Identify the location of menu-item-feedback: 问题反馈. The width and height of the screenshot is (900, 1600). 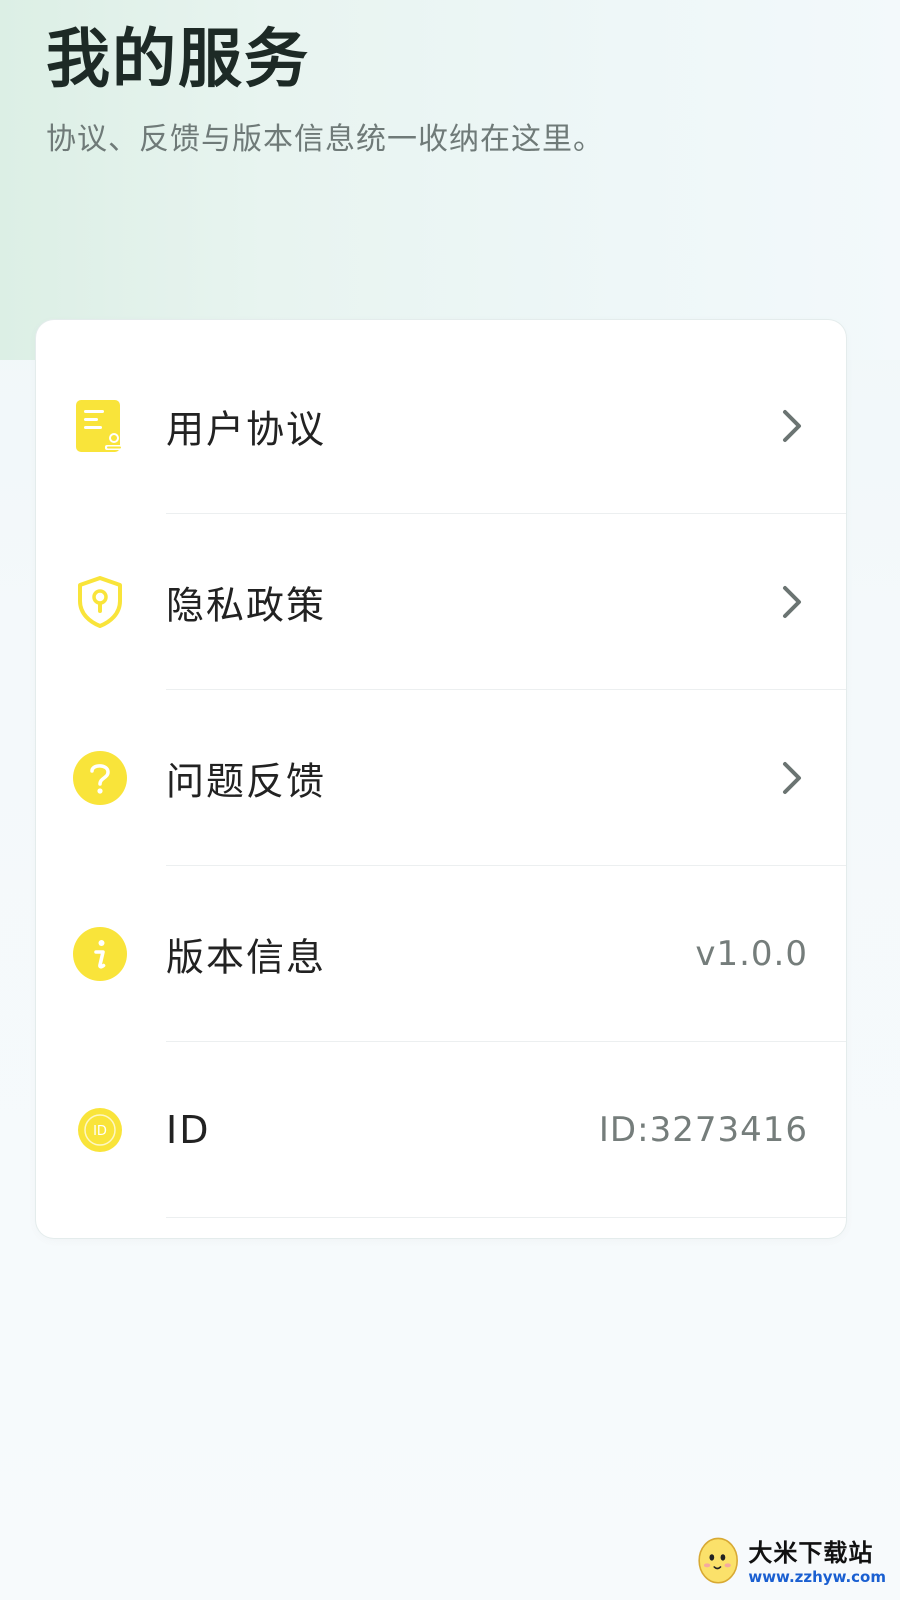
(441, 778).